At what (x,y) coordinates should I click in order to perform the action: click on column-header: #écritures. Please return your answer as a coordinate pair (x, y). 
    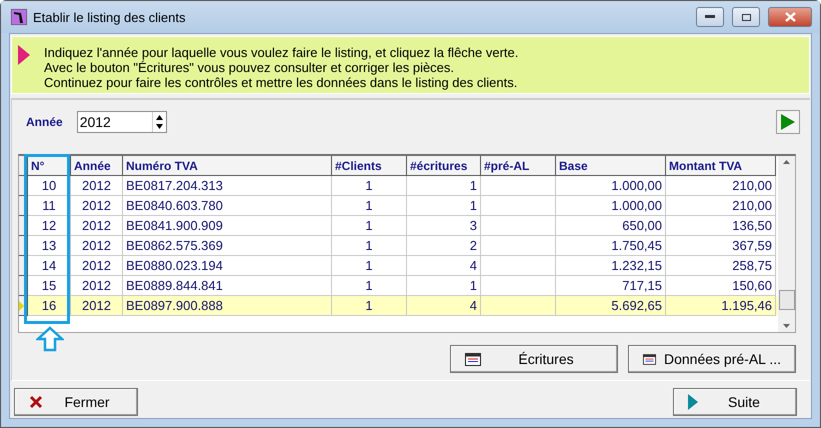
    Looking at the image, I should click on (444, 166).